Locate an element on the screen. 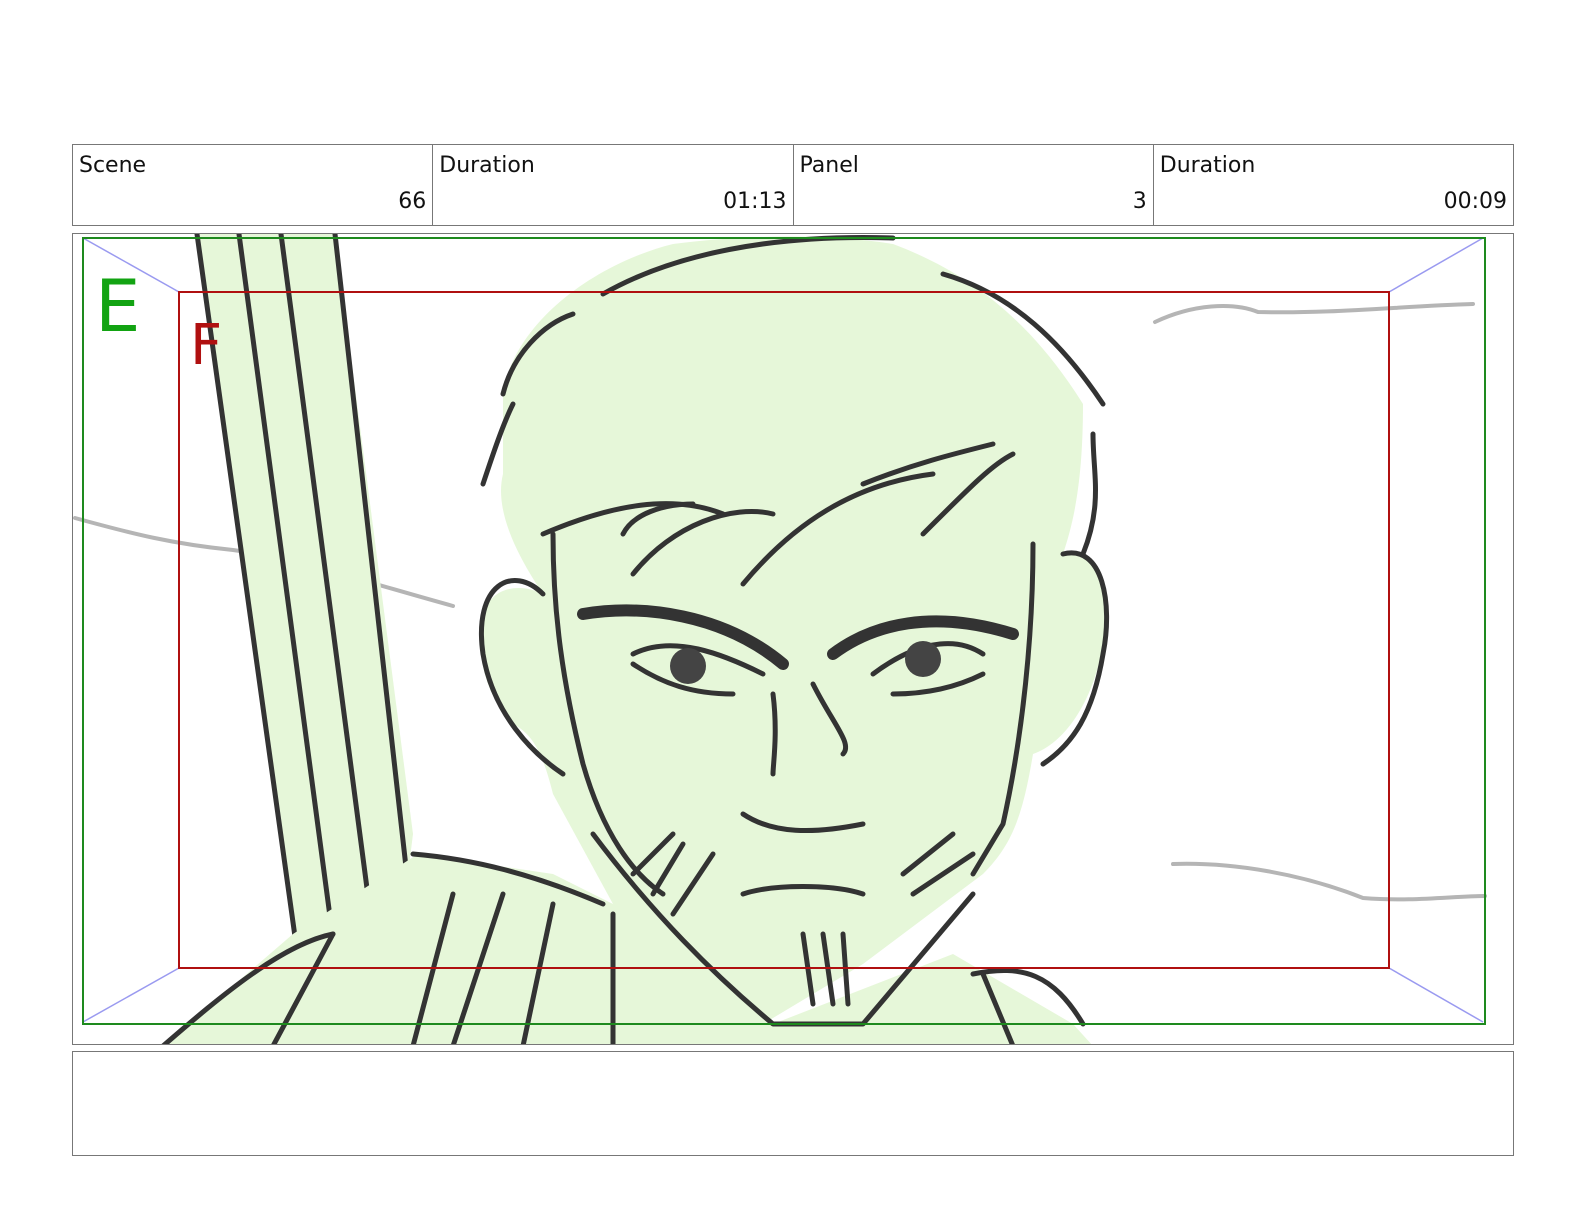 Image resolution: width=1584 pixels, height=1224 pixels. outer-field-label: E is located at coordinates (118, 306).